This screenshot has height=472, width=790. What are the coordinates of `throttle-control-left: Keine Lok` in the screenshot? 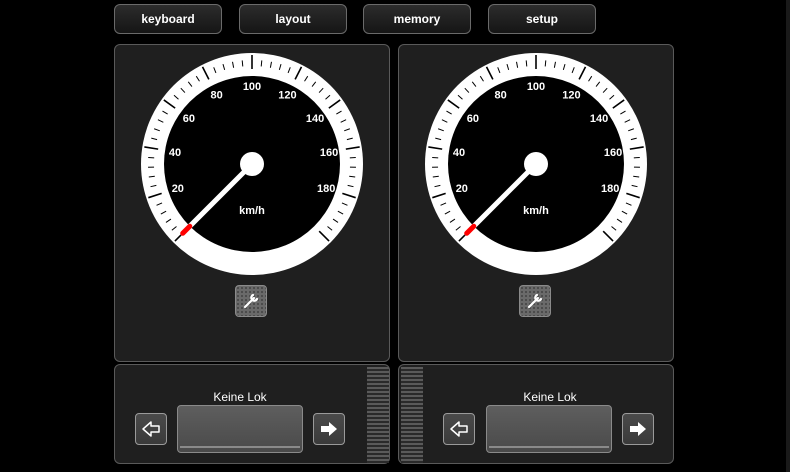 It's located at (252, 414).